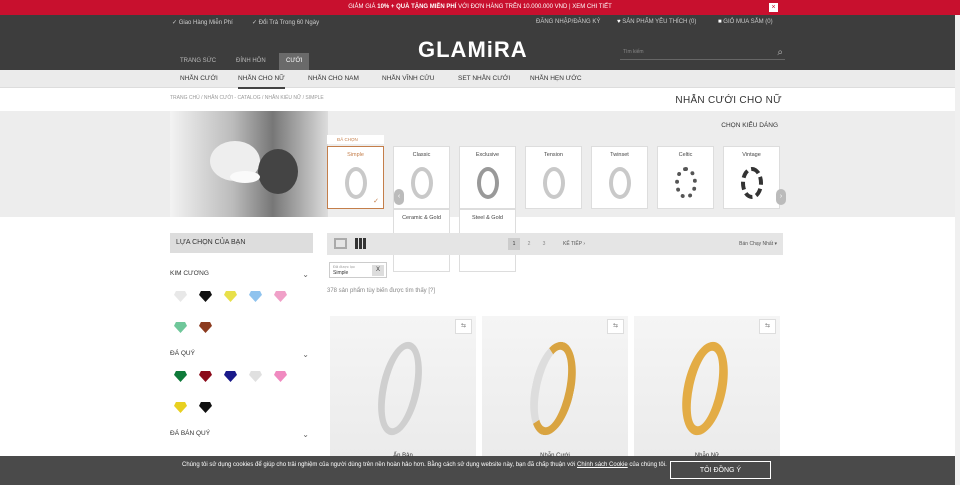  What do you see at coordinates (363, 7) in the screenshot?
I see `promo-pre: GIẢM GIÁ` at bounding box center [363, 7].